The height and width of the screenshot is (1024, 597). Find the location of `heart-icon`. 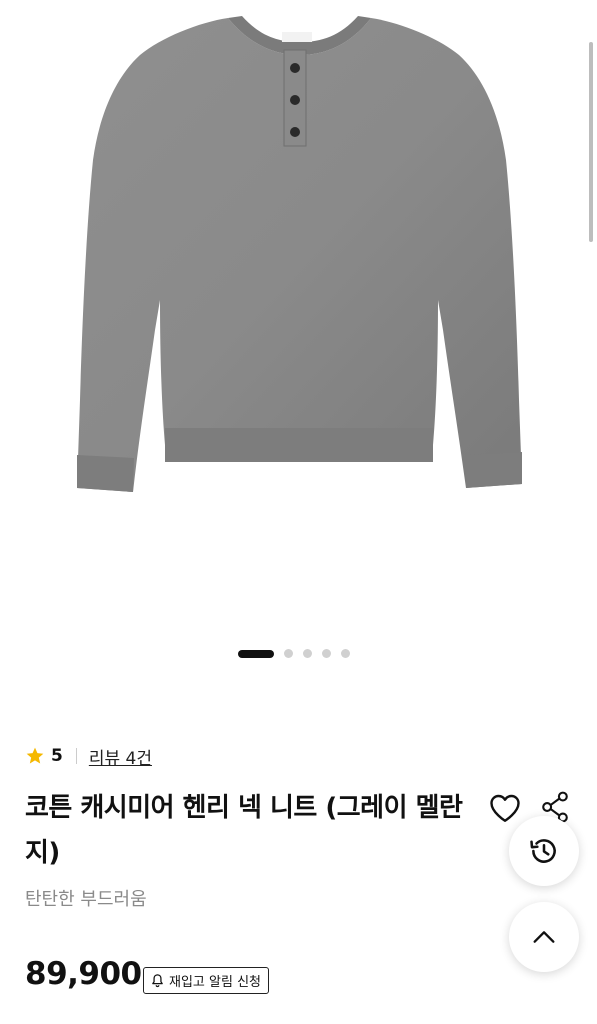

heart-icon is located at coordinates (505, 808).